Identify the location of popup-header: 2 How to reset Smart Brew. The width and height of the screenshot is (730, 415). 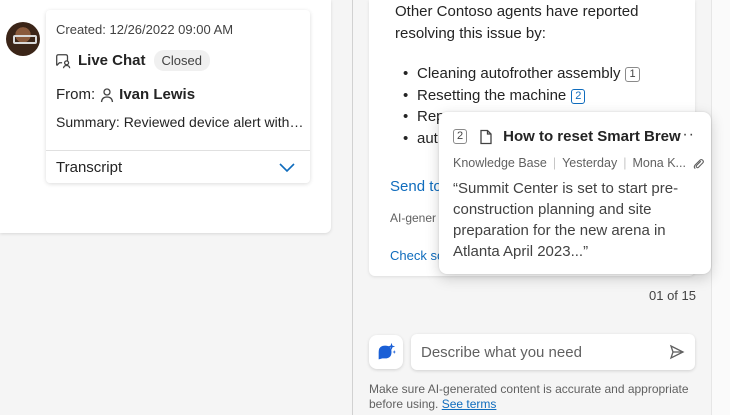
(567, 136).